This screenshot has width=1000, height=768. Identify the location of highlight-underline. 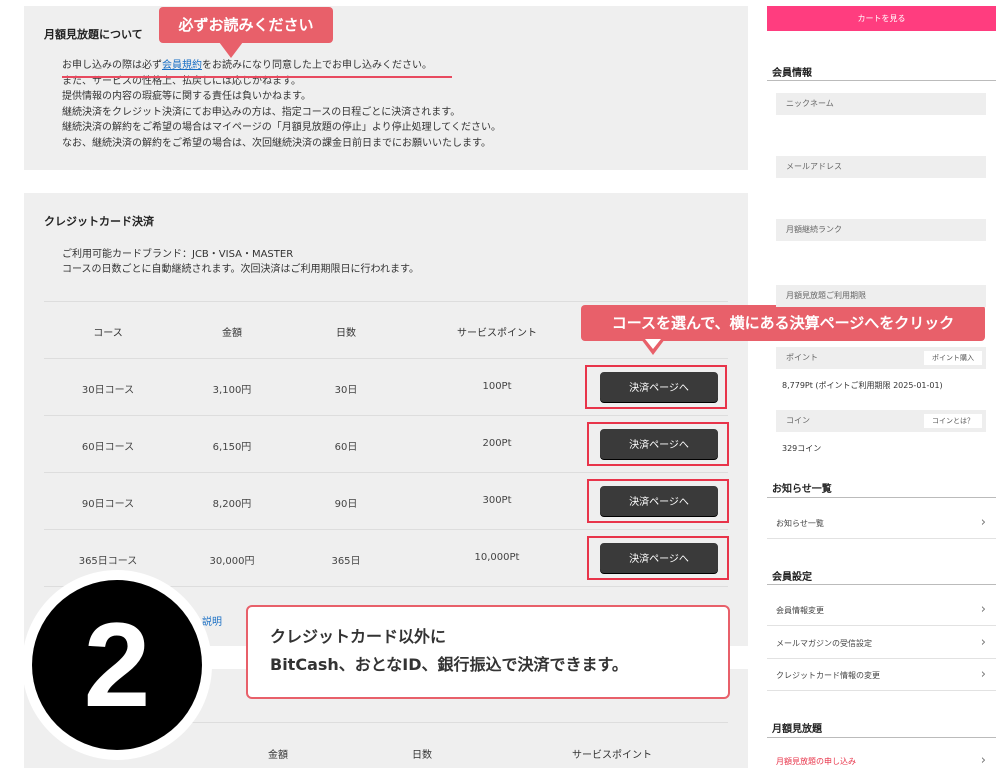
(257, 77).